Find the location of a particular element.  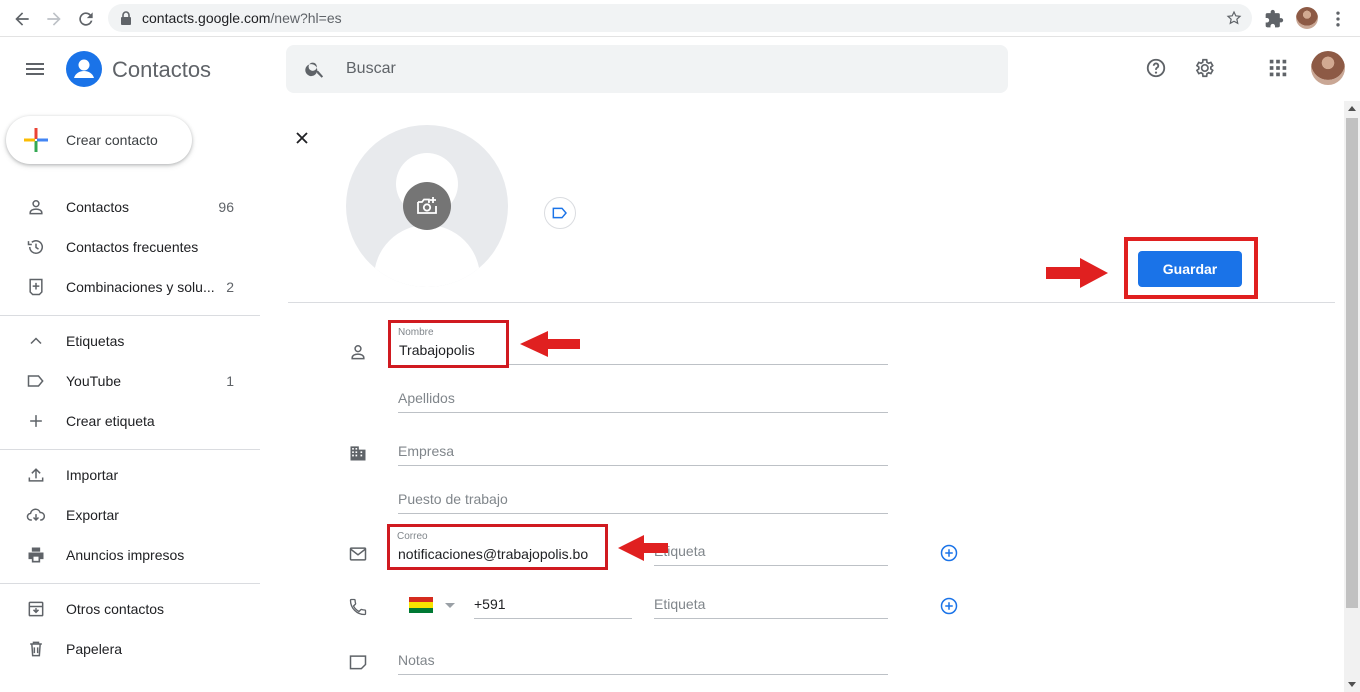

email-input-value: notificaciones@trabajopolis.bo is located at coordinates (493, 554).